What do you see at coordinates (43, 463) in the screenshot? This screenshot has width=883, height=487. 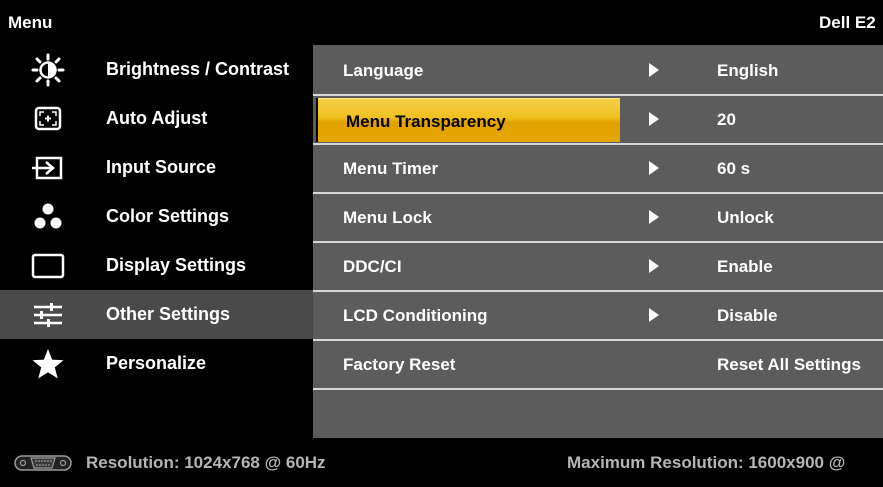 I see `vga-connector-icon` at bounding box center [43, 463].